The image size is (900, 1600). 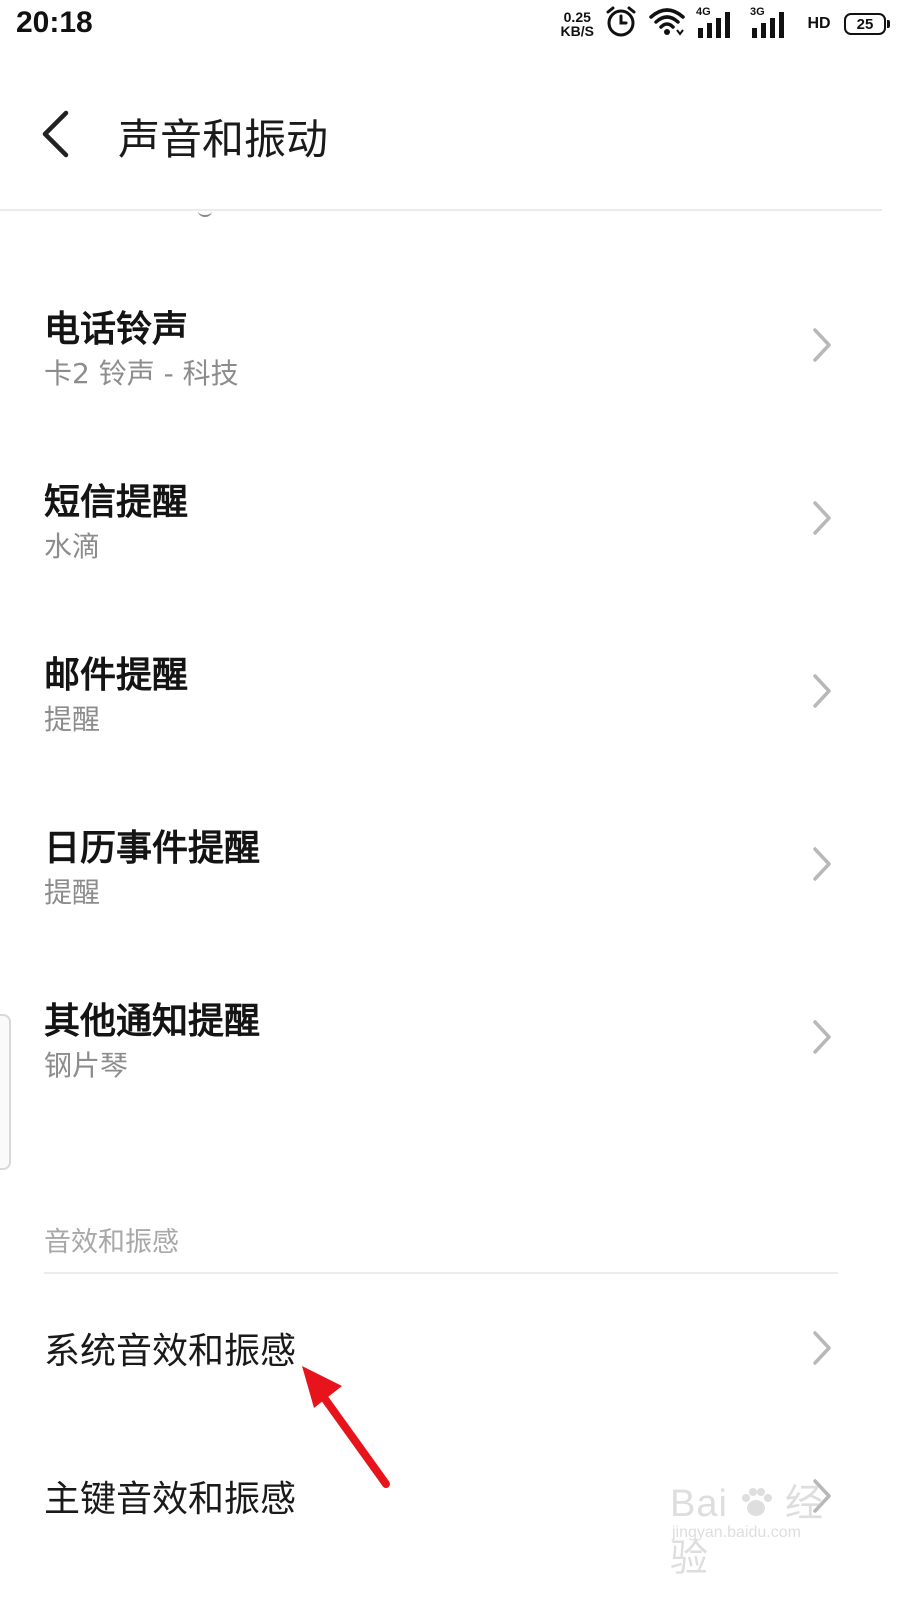 What do you see at coordinates (441, 517) in the screenshot?
I see `list-item-sms-alert: 短信提醒 水滴` at bounding box center [441, 517].